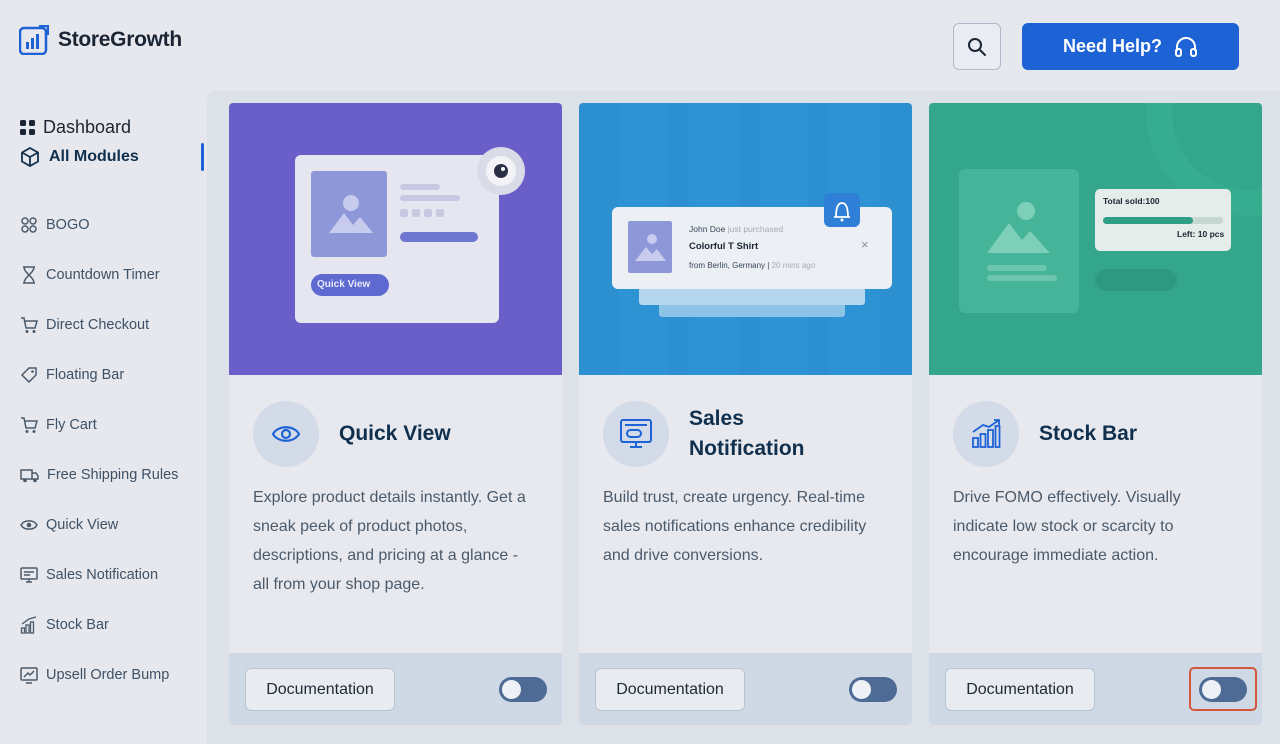 The height and width of the screenshot is (744, 1280). I want to click on sidebar-item-quick-view: Quick View, so click(99, 525).